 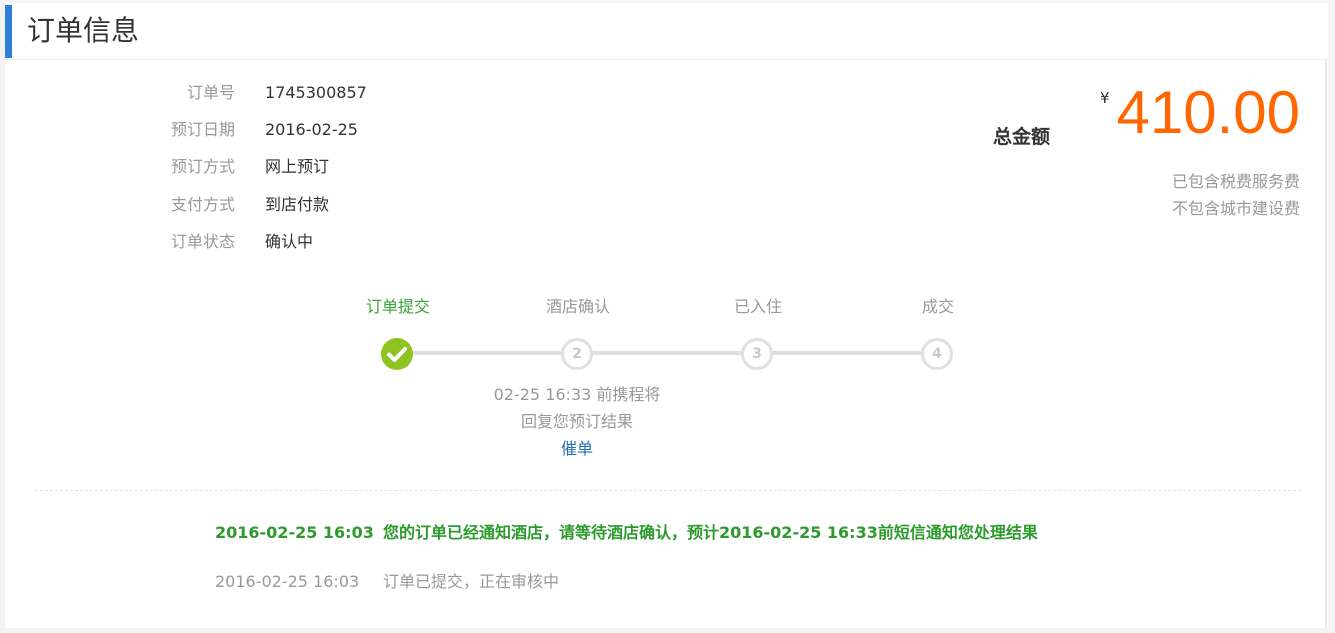 I want to click on step-3-marker: 3, so click(x=757, y=354).